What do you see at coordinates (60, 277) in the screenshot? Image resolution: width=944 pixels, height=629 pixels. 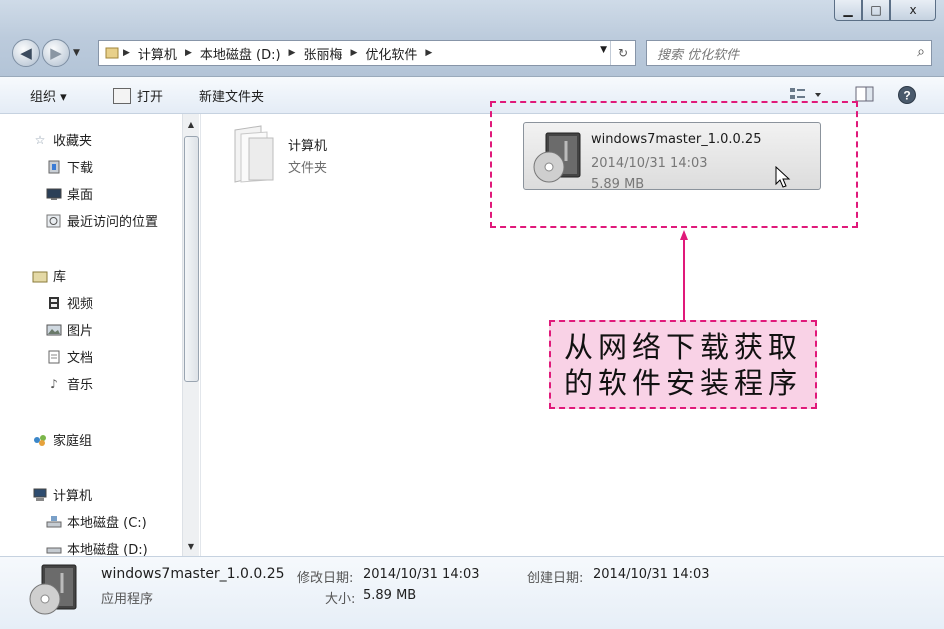 I see `sidebar-item-label: 库` at bounding box center [60, 277].